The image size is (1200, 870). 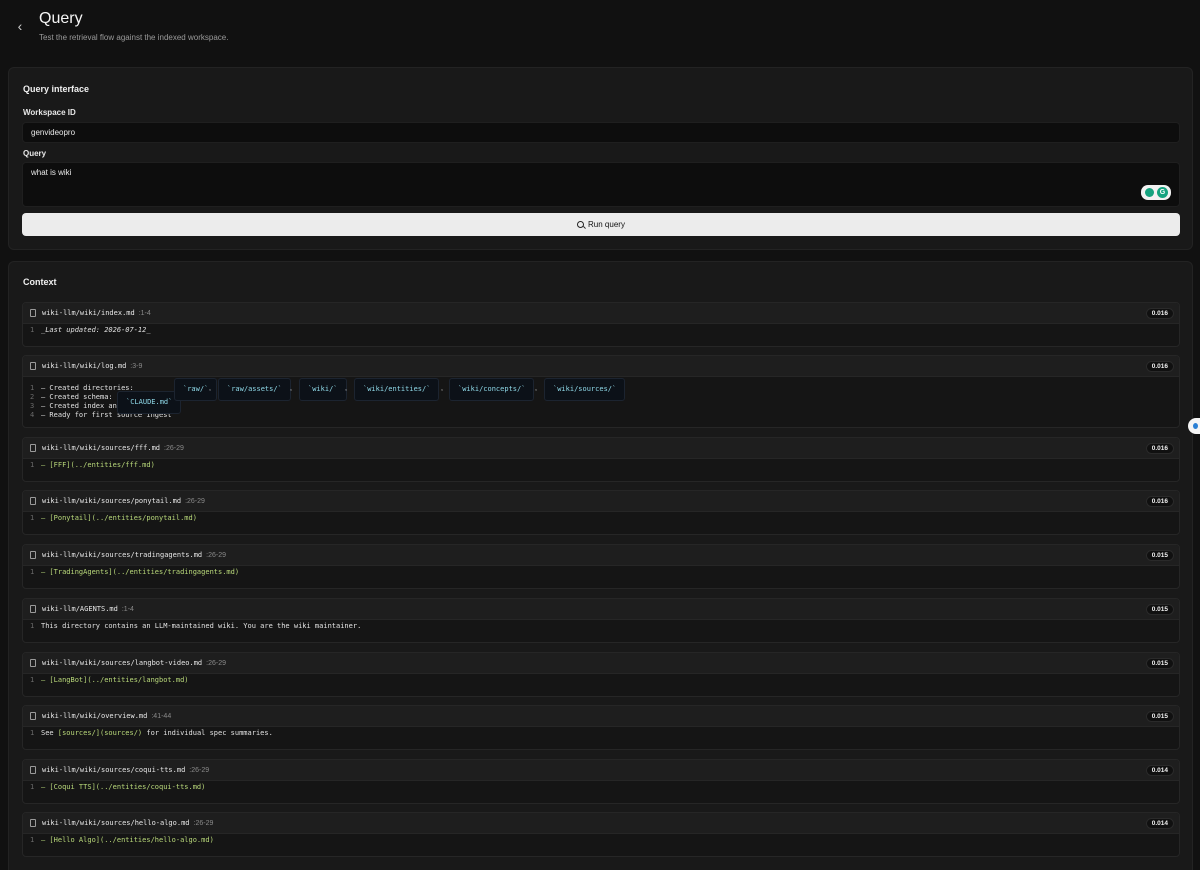 I want to click on code-chip: `CLAUDE.md`, so click(x=149, y=402).